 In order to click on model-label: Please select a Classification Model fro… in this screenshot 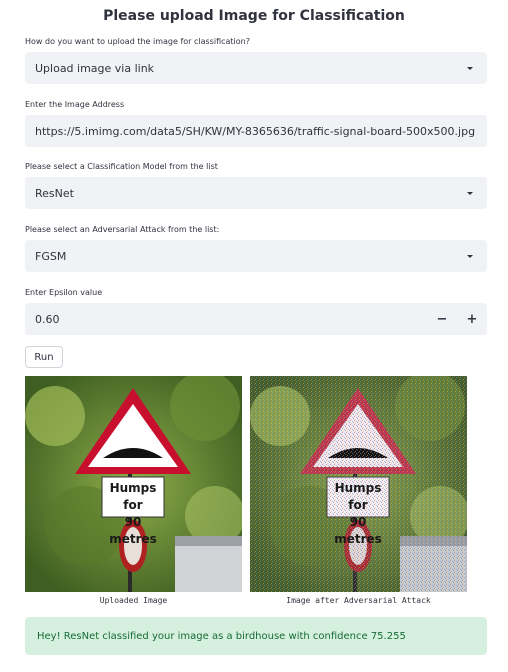, I will do `click(121, 166)`.